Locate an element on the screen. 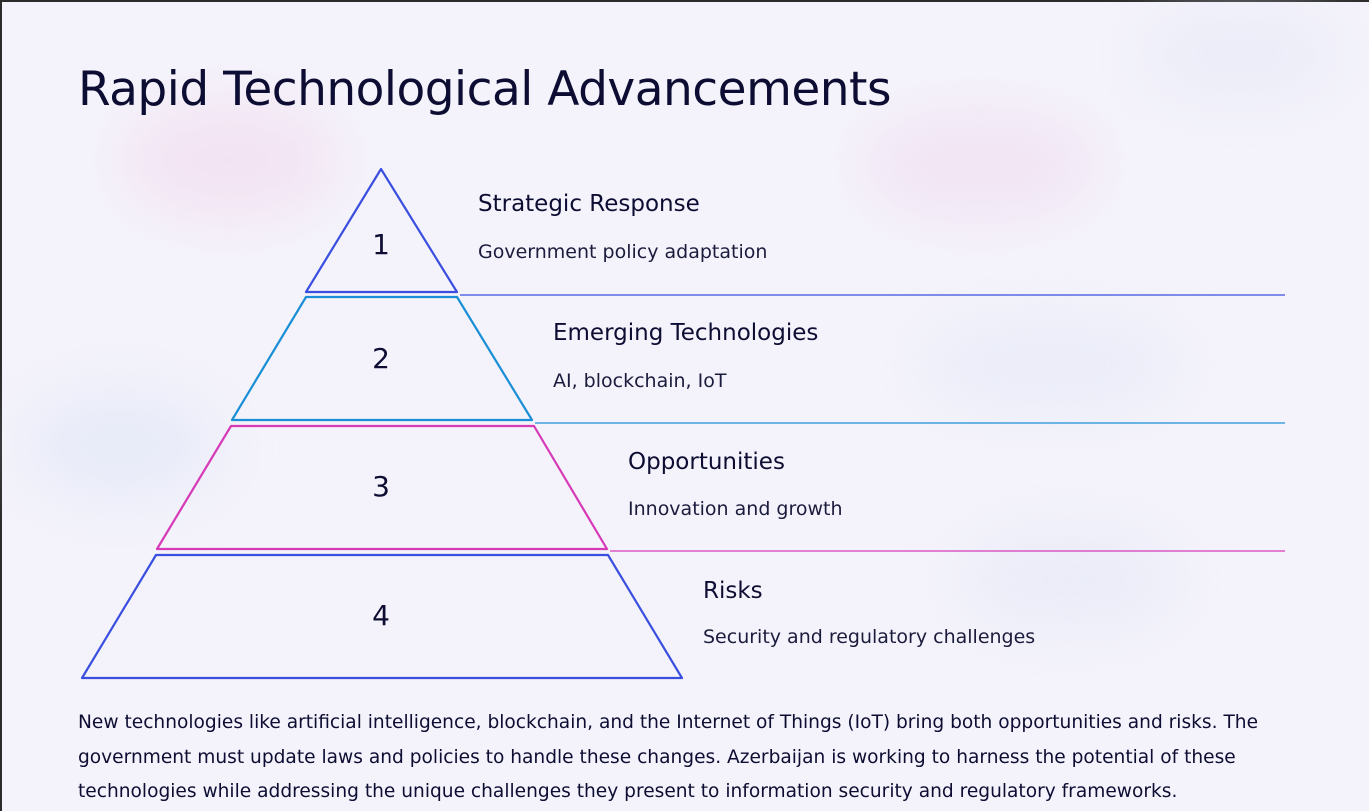 The image size is (1369, 811). pyramid-level-3-title: Opportunities is located at coordinates (706, 462).